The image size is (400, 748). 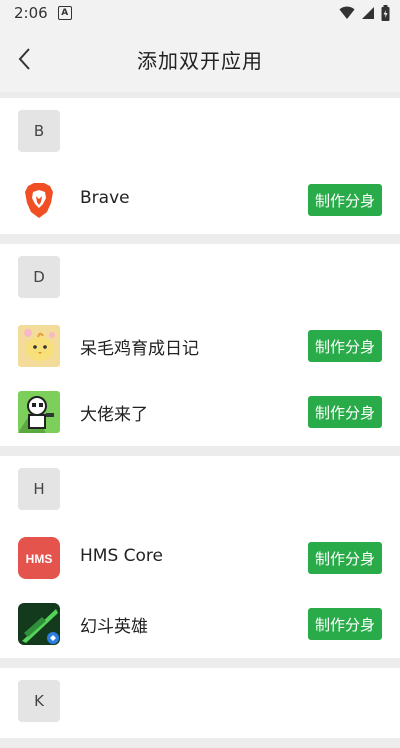 I want to click on app-bar: 添加双开应用, so click(x=200, y=59).